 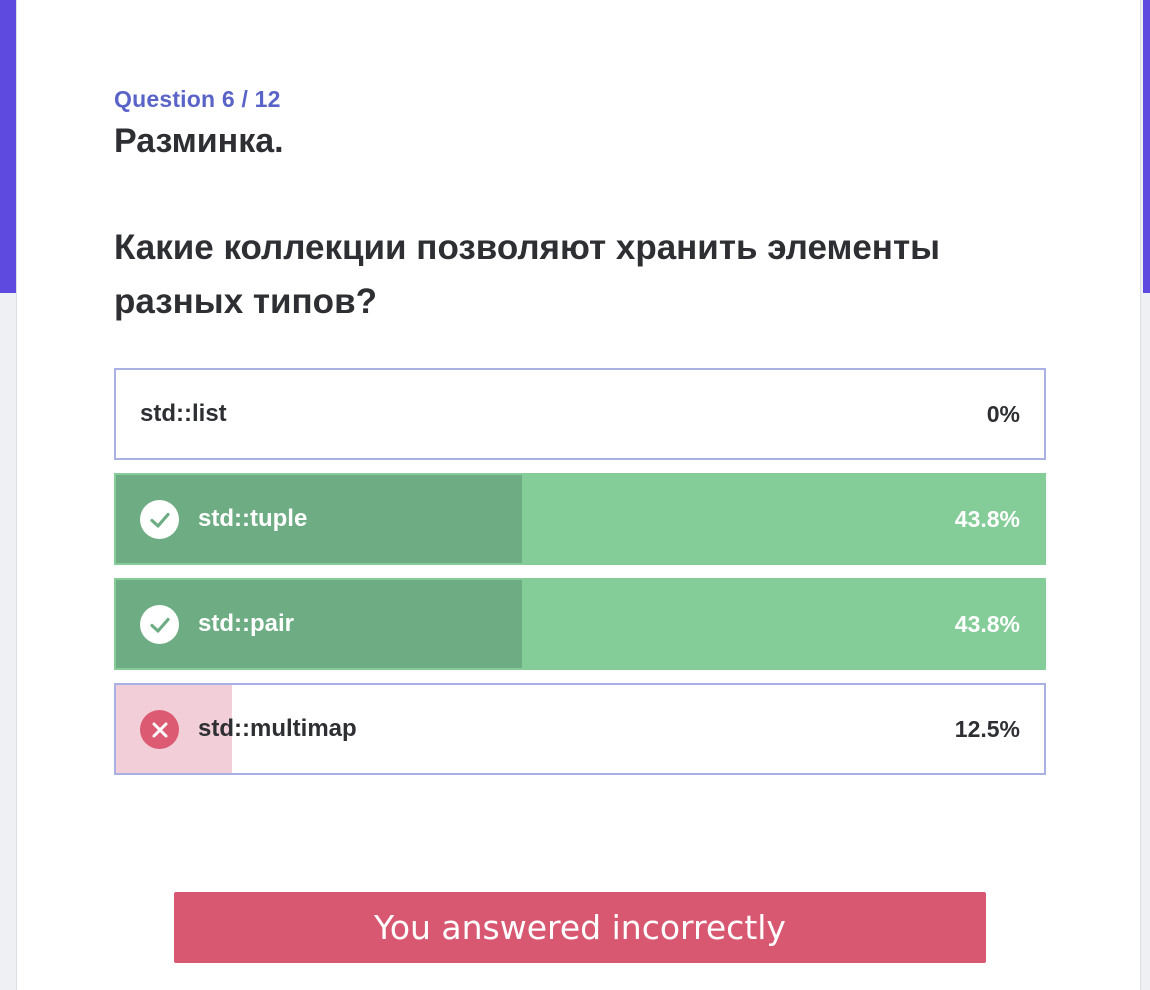 I want to click on answer-label: std::multimap, so click(x=277, y=728).